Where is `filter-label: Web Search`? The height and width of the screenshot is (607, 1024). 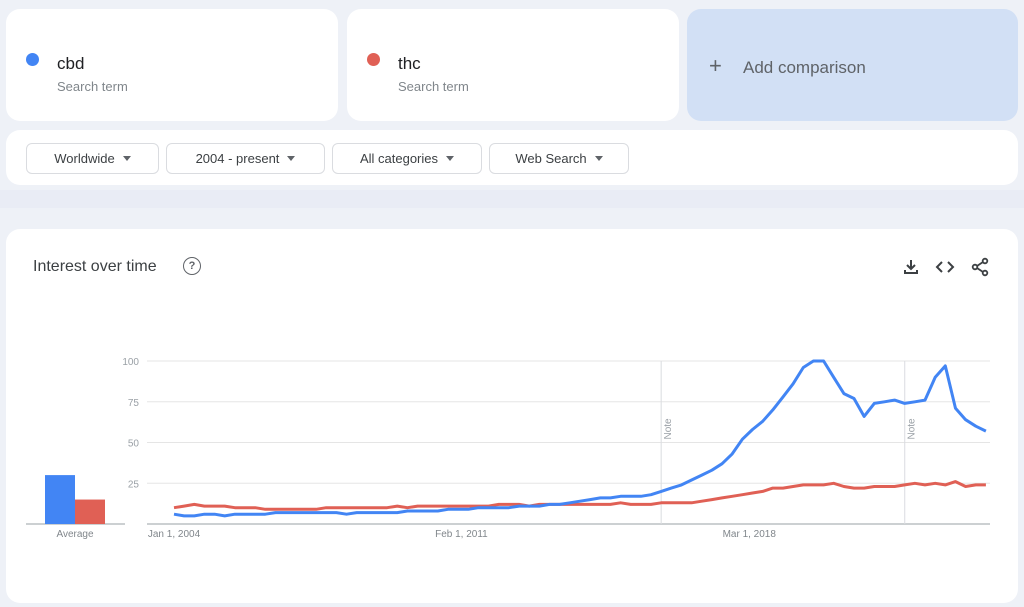 filter-label: Web Search is located at coordinates (551, 158).